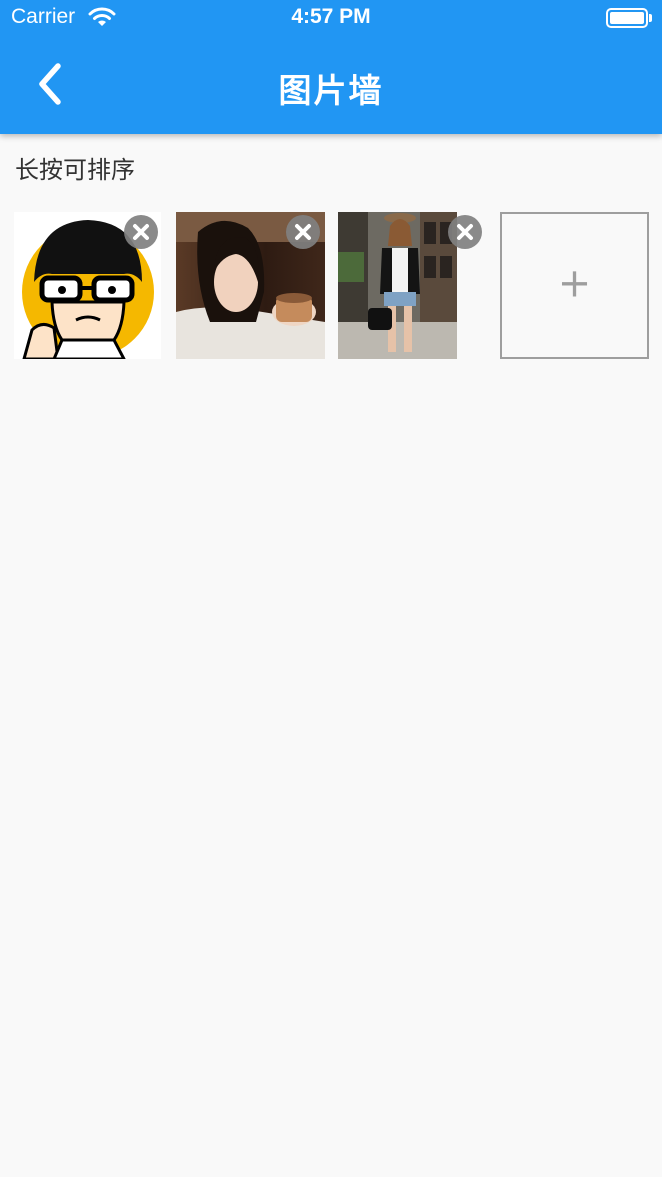  I want to click on photo-tile-street, so click(397, 285).